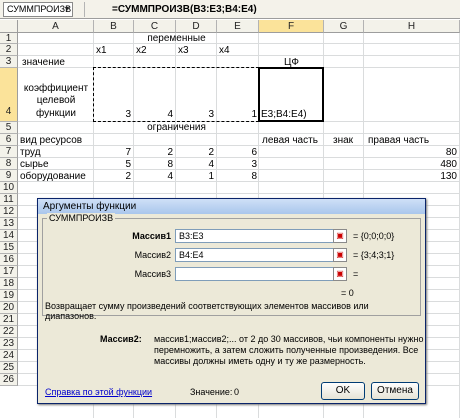 The image size is (460, 418). Describe the element at coordinates (211, 392) in the screenshot. I see `value-label: Значение:` at that location.